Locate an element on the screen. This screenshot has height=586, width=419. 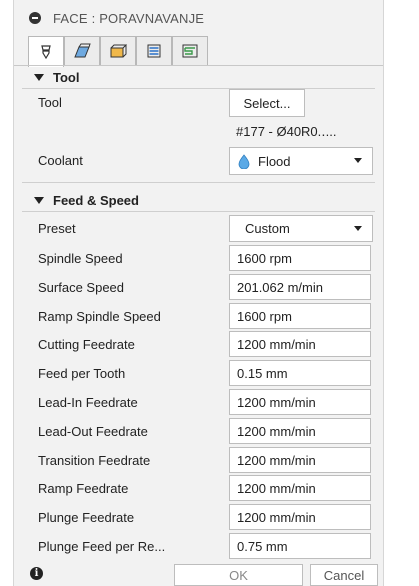
feed-row-input: 0.75 mm is located at coordinates (300, 546).